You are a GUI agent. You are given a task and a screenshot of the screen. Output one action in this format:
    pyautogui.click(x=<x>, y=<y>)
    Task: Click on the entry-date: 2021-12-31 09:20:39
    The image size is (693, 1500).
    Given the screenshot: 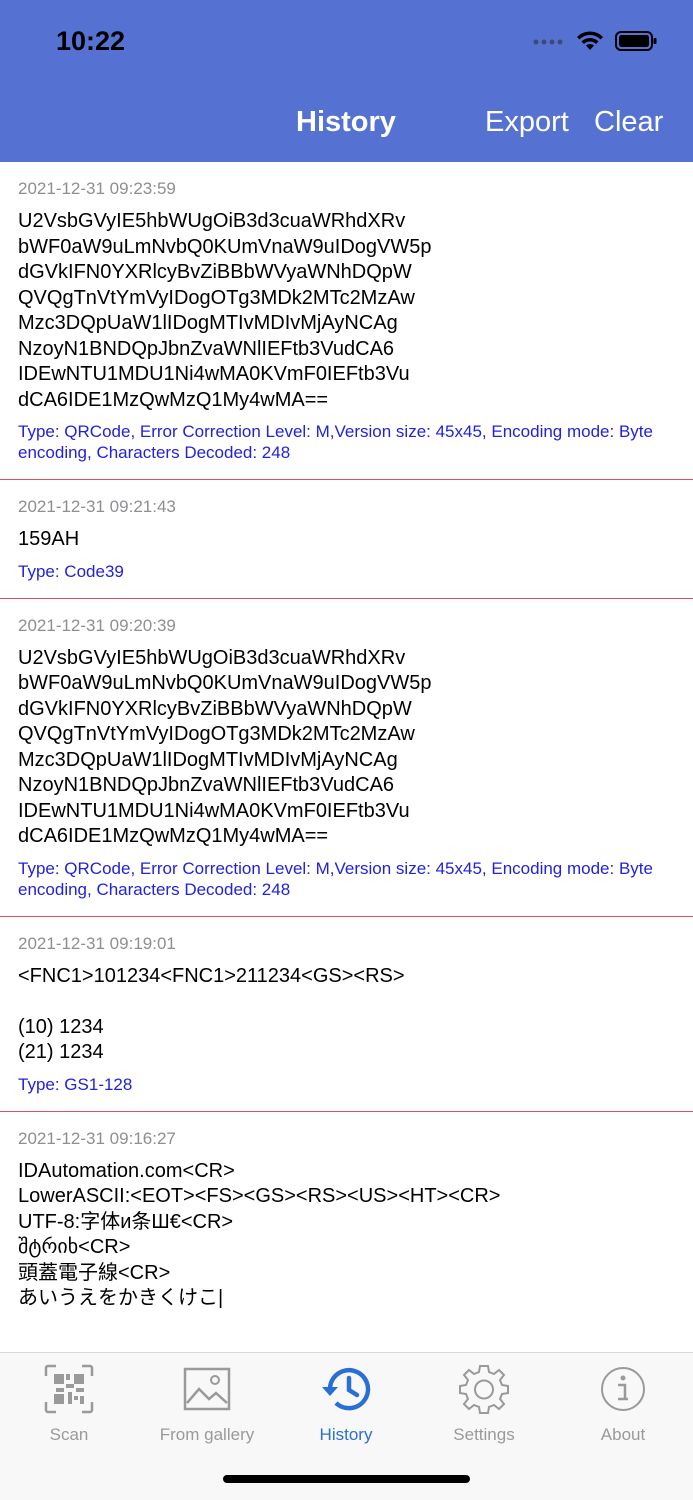 What is the action you would take?
    pyautogui.click(x=97, y=625)
    